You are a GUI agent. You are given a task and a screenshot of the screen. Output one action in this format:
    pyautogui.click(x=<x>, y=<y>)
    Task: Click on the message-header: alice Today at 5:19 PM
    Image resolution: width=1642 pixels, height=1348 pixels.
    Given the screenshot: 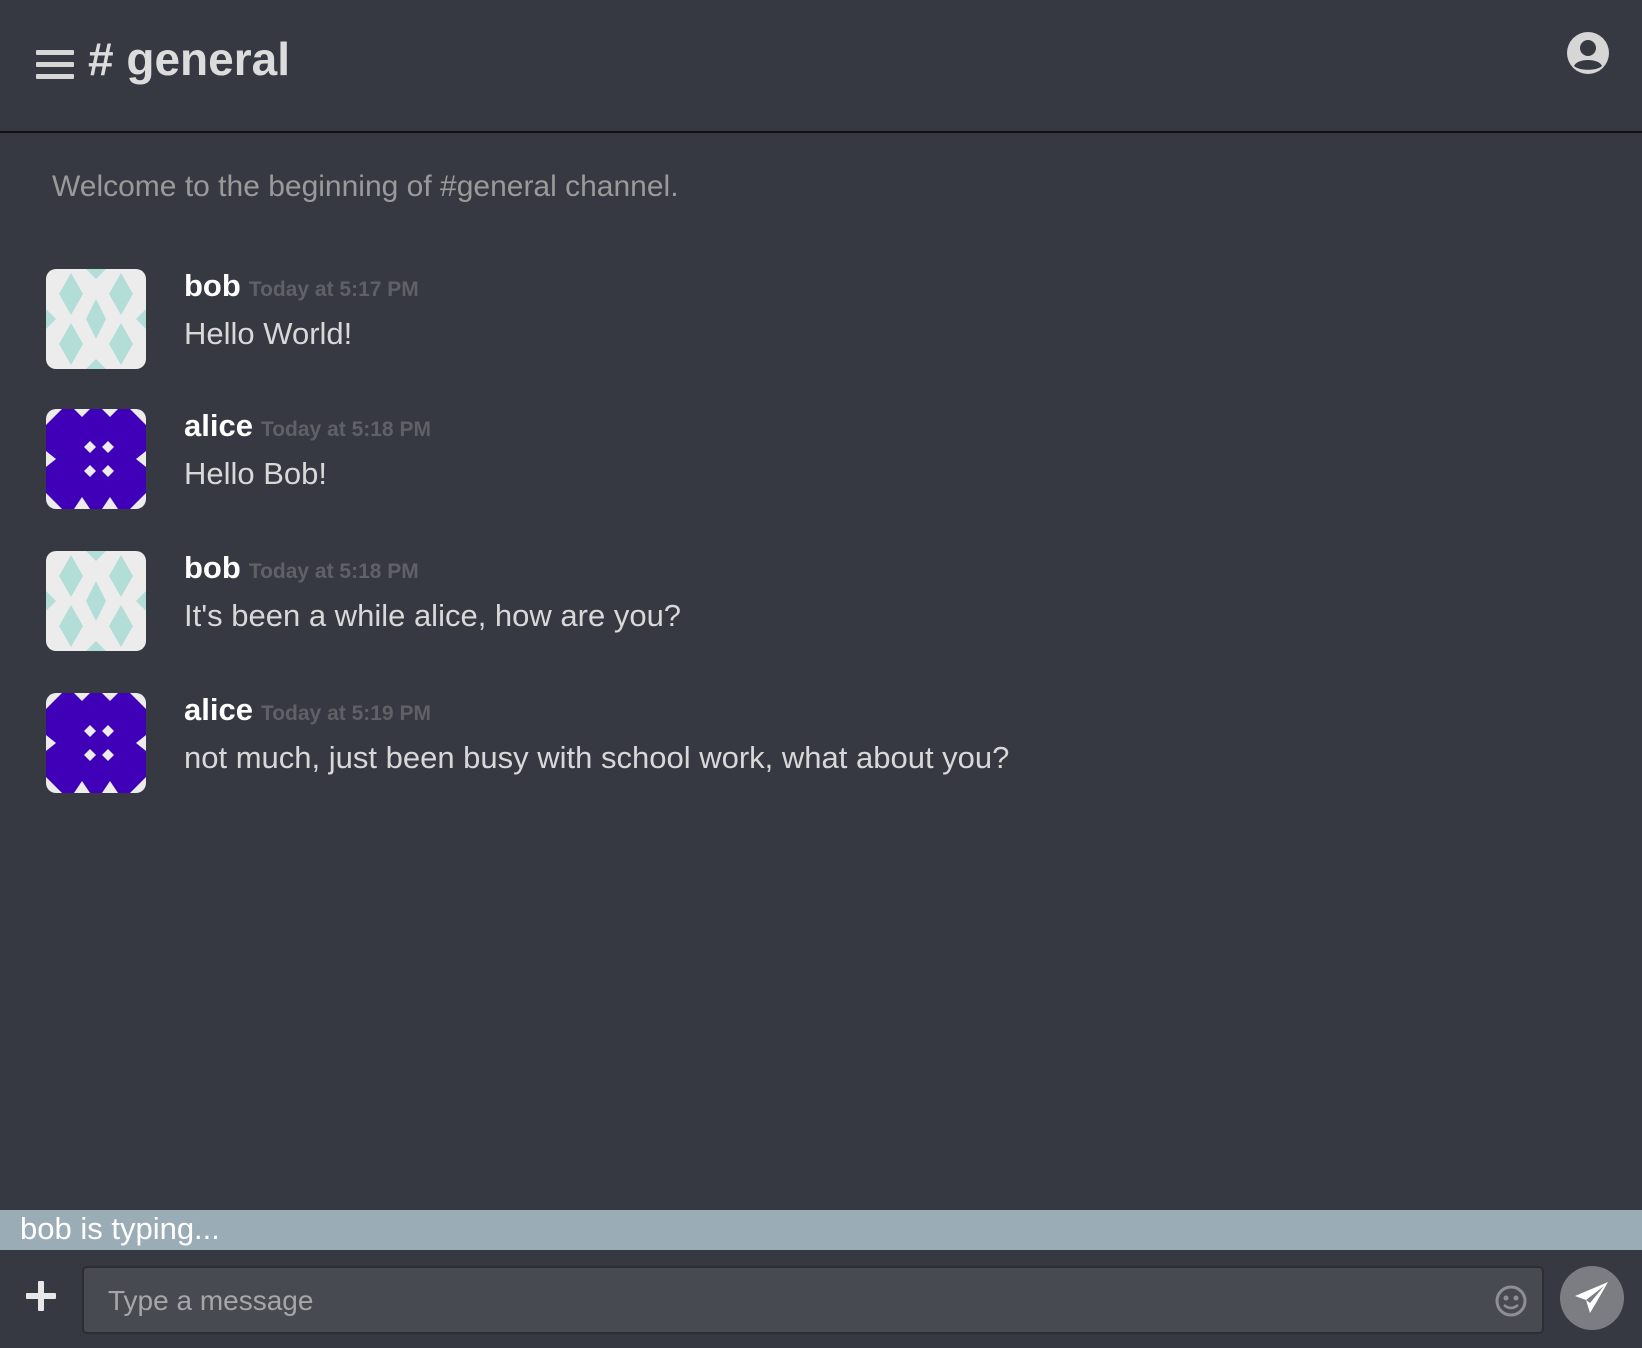 What is the action you would take?
    pyautogui.click(x=307, y=710)
    